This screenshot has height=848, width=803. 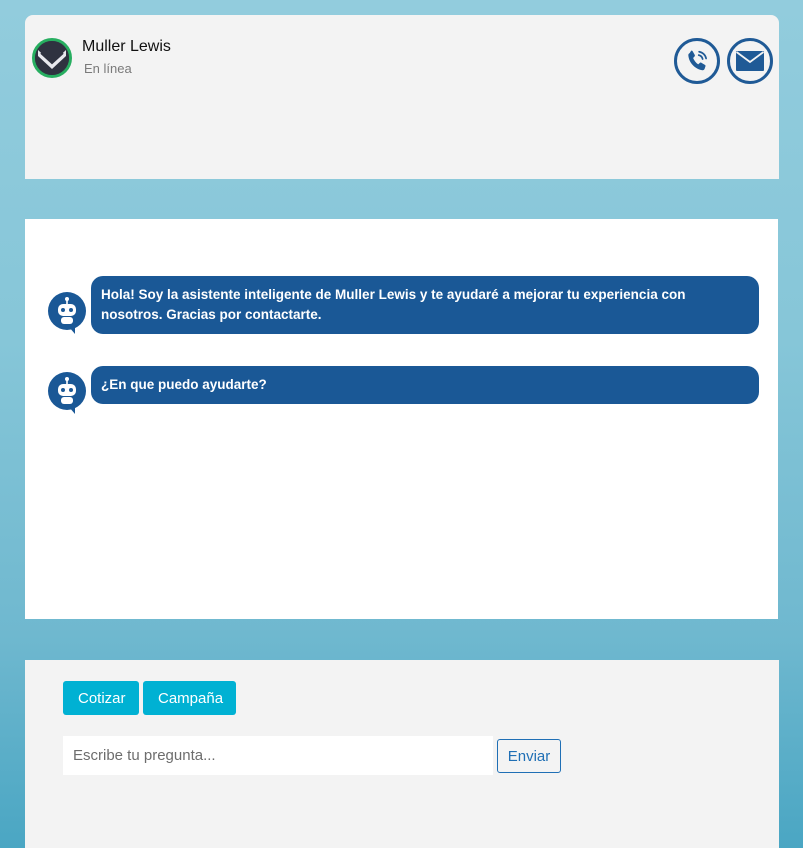 What do you see at coordinates (189, 698) in the screenshot?
I see `quick-reply-campana-button: Campaña` at bounding box center [189, 698].